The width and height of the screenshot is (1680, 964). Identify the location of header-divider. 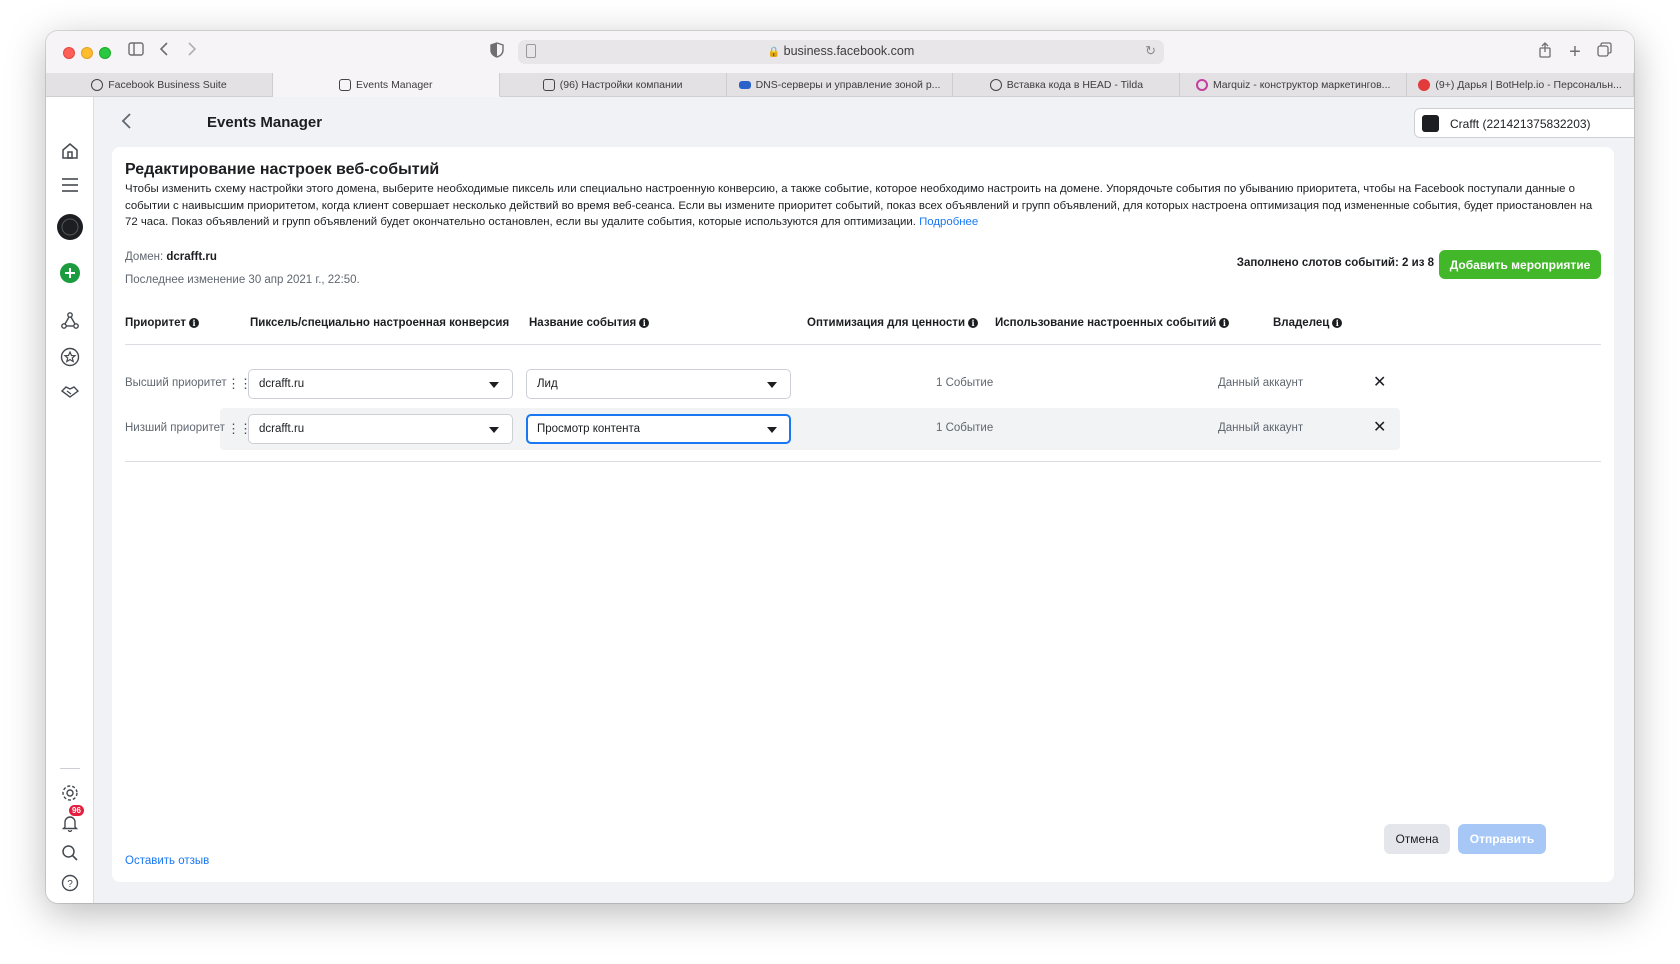
(863, 344).